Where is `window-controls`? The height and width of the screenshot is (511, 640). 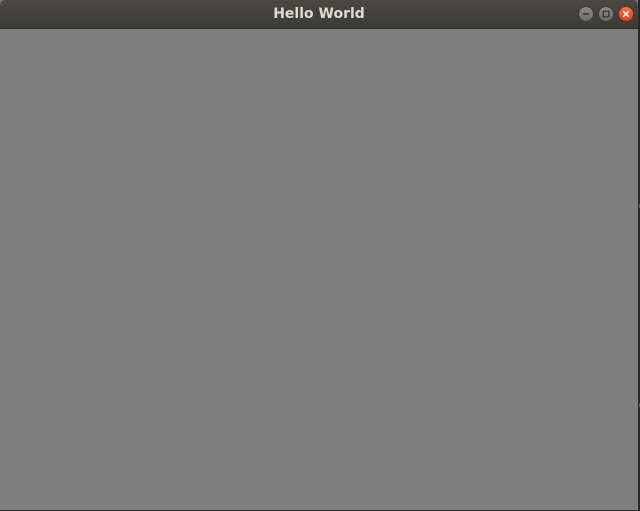 window-controls is located at coordinates (606, 14).